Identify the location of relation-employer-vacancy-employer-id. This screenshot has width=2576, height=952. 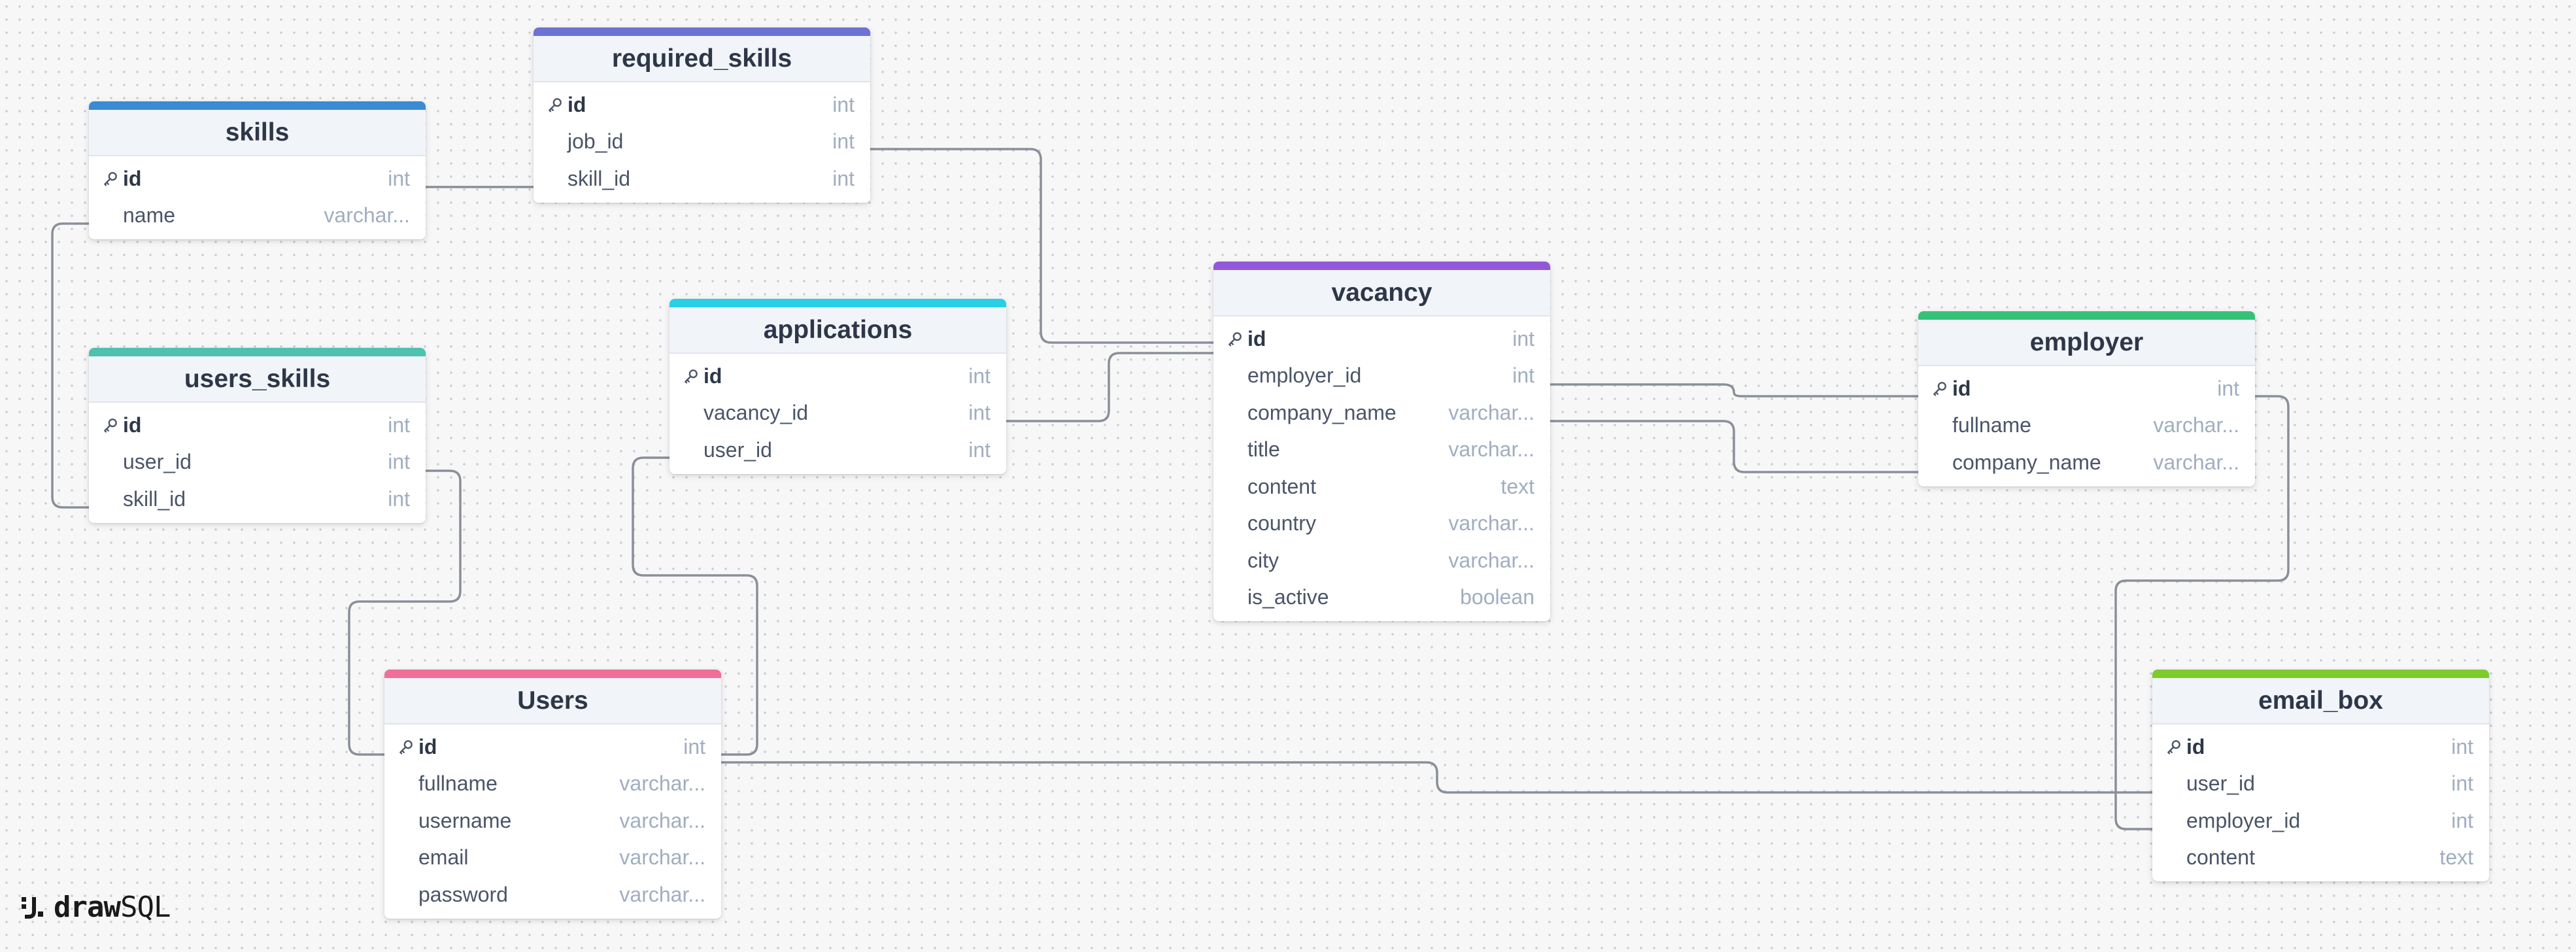
(1734, 390).